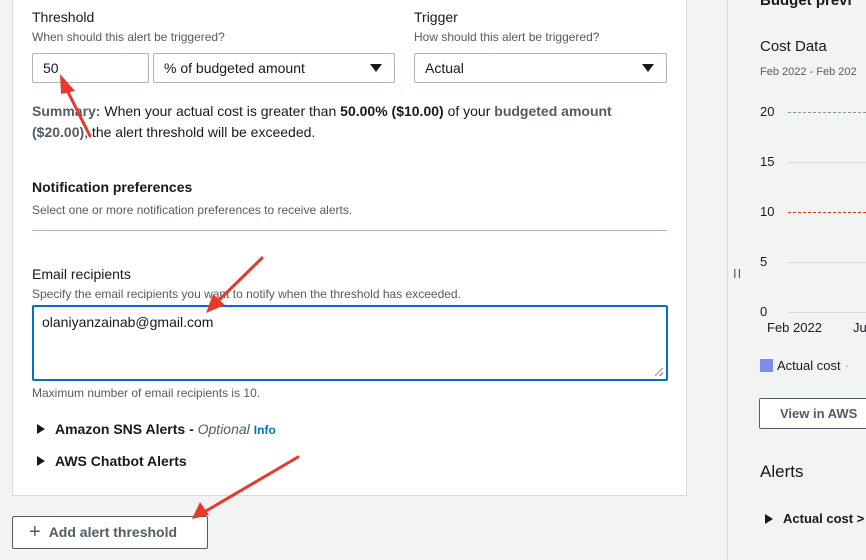  Describe the element at coordinates (436, 17) in the screenshot. I see `trigger-label: Trigger` at that location.